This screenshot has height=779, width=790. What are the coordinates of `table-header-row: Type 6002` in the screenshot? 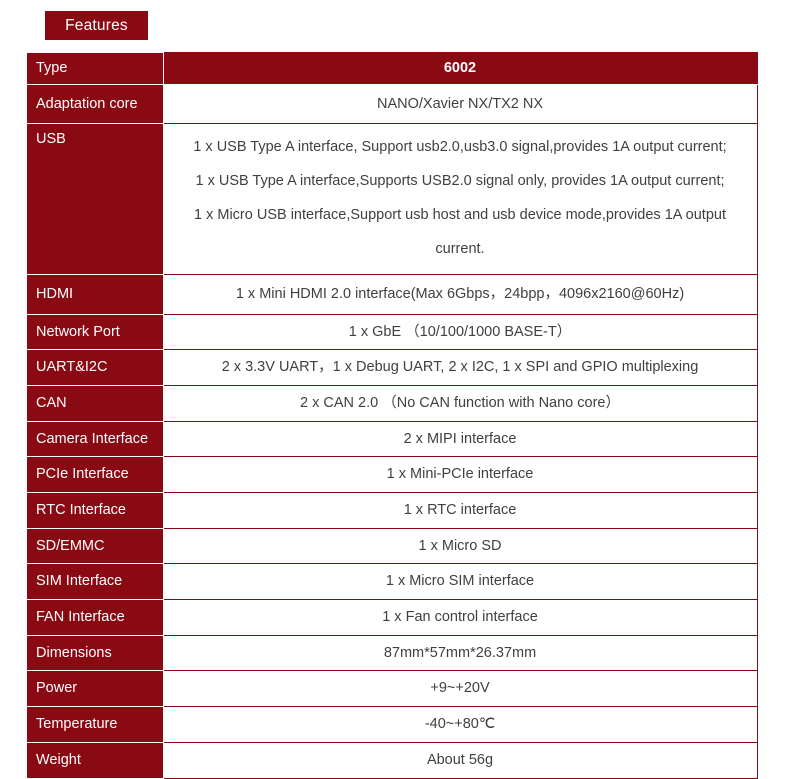 It's located at (392, 68).